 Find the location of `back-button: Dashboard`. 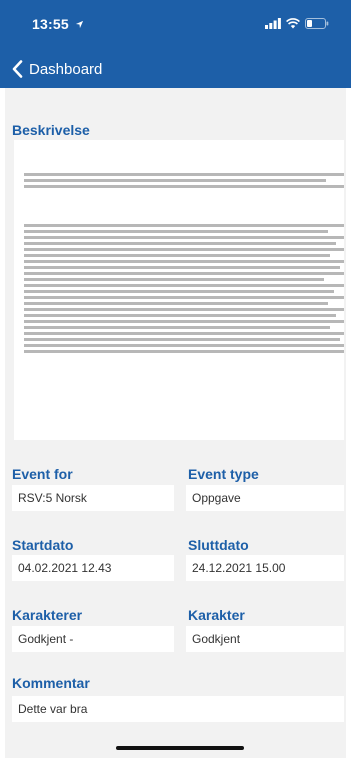

back-button: Dashboard is located at coordinates (57, 69).